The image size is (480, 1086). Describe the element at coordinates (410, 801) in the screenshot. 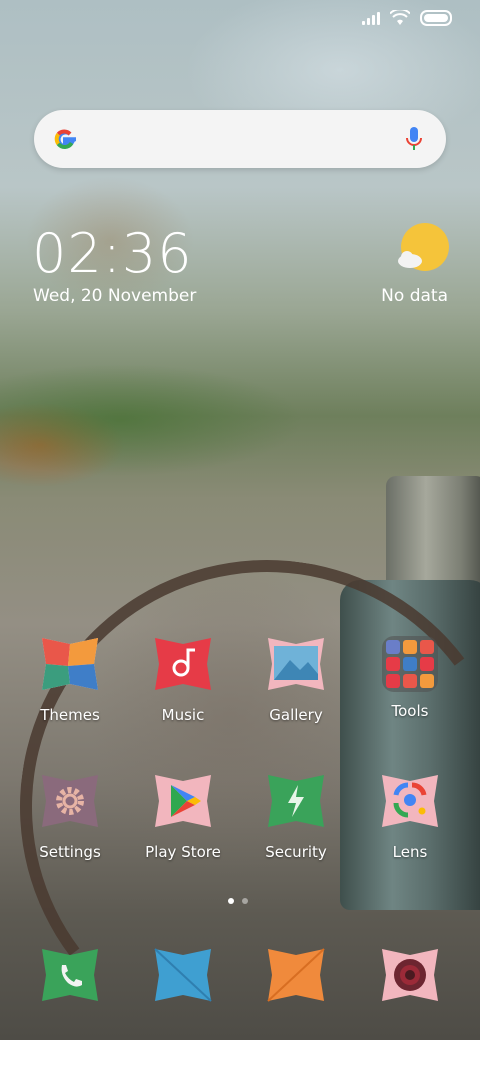

I see `lens-icon` at that location.